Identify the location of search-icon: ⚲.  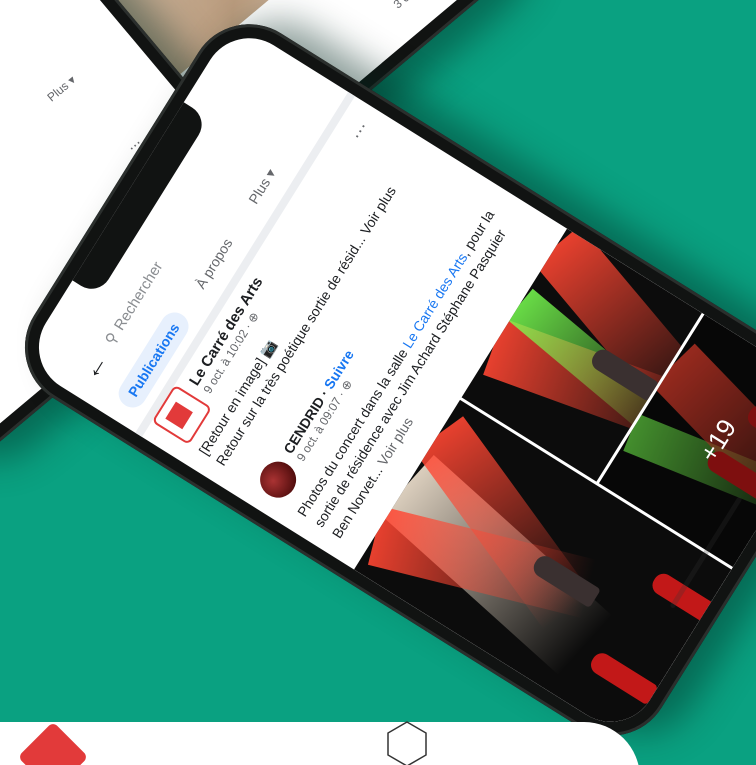
(112, 338).